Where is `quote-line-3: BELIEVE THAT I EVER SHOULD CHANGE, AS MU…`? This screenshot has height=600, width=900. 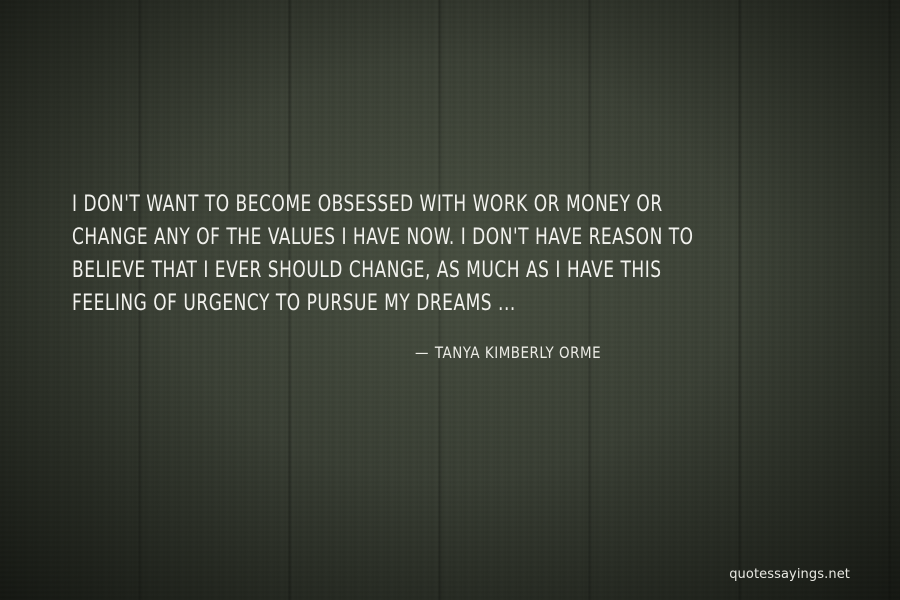 quote-line-3: BELIEVE THAT I EVER SHOULD CHANGE, AS MU… is located at coordinates (367, 270).